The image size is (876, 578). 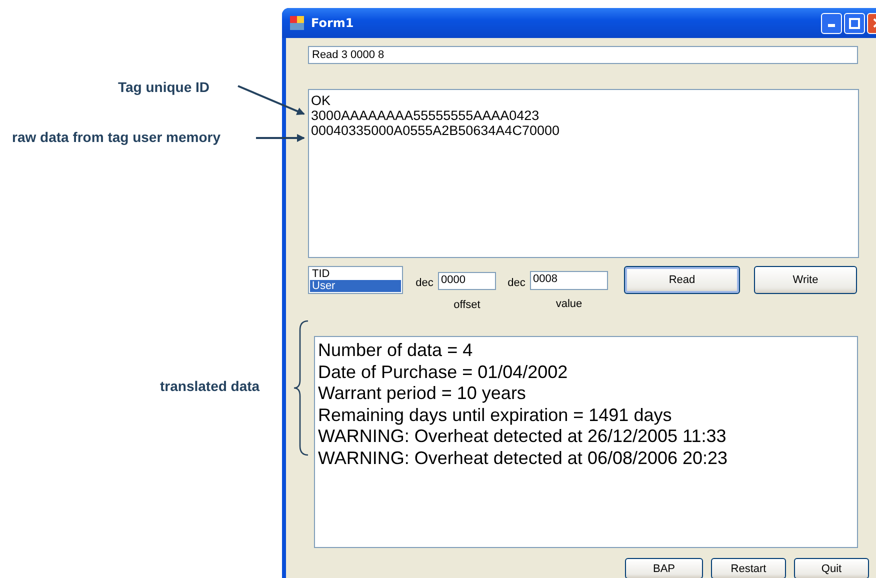 I want to click on window-title: Form1, so click(x=332, y=23).